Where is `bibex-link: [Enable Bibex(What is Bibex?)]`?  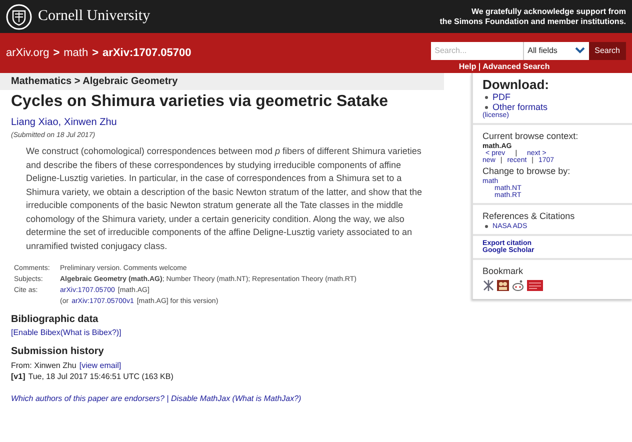
bibex-link: [Enable Bibex(What is Bibex?)] is located at coordinates (227, 332).